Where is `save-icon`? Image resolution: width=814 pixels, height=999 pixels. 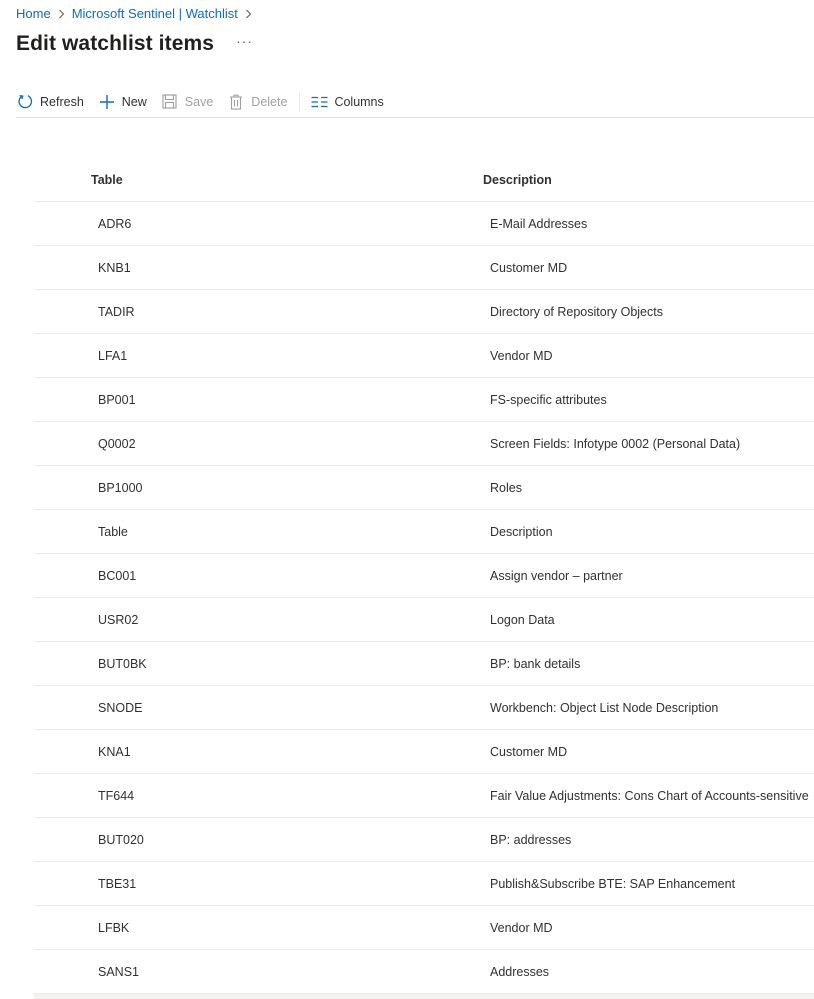
save-icon is located at coordinates (170, 102).